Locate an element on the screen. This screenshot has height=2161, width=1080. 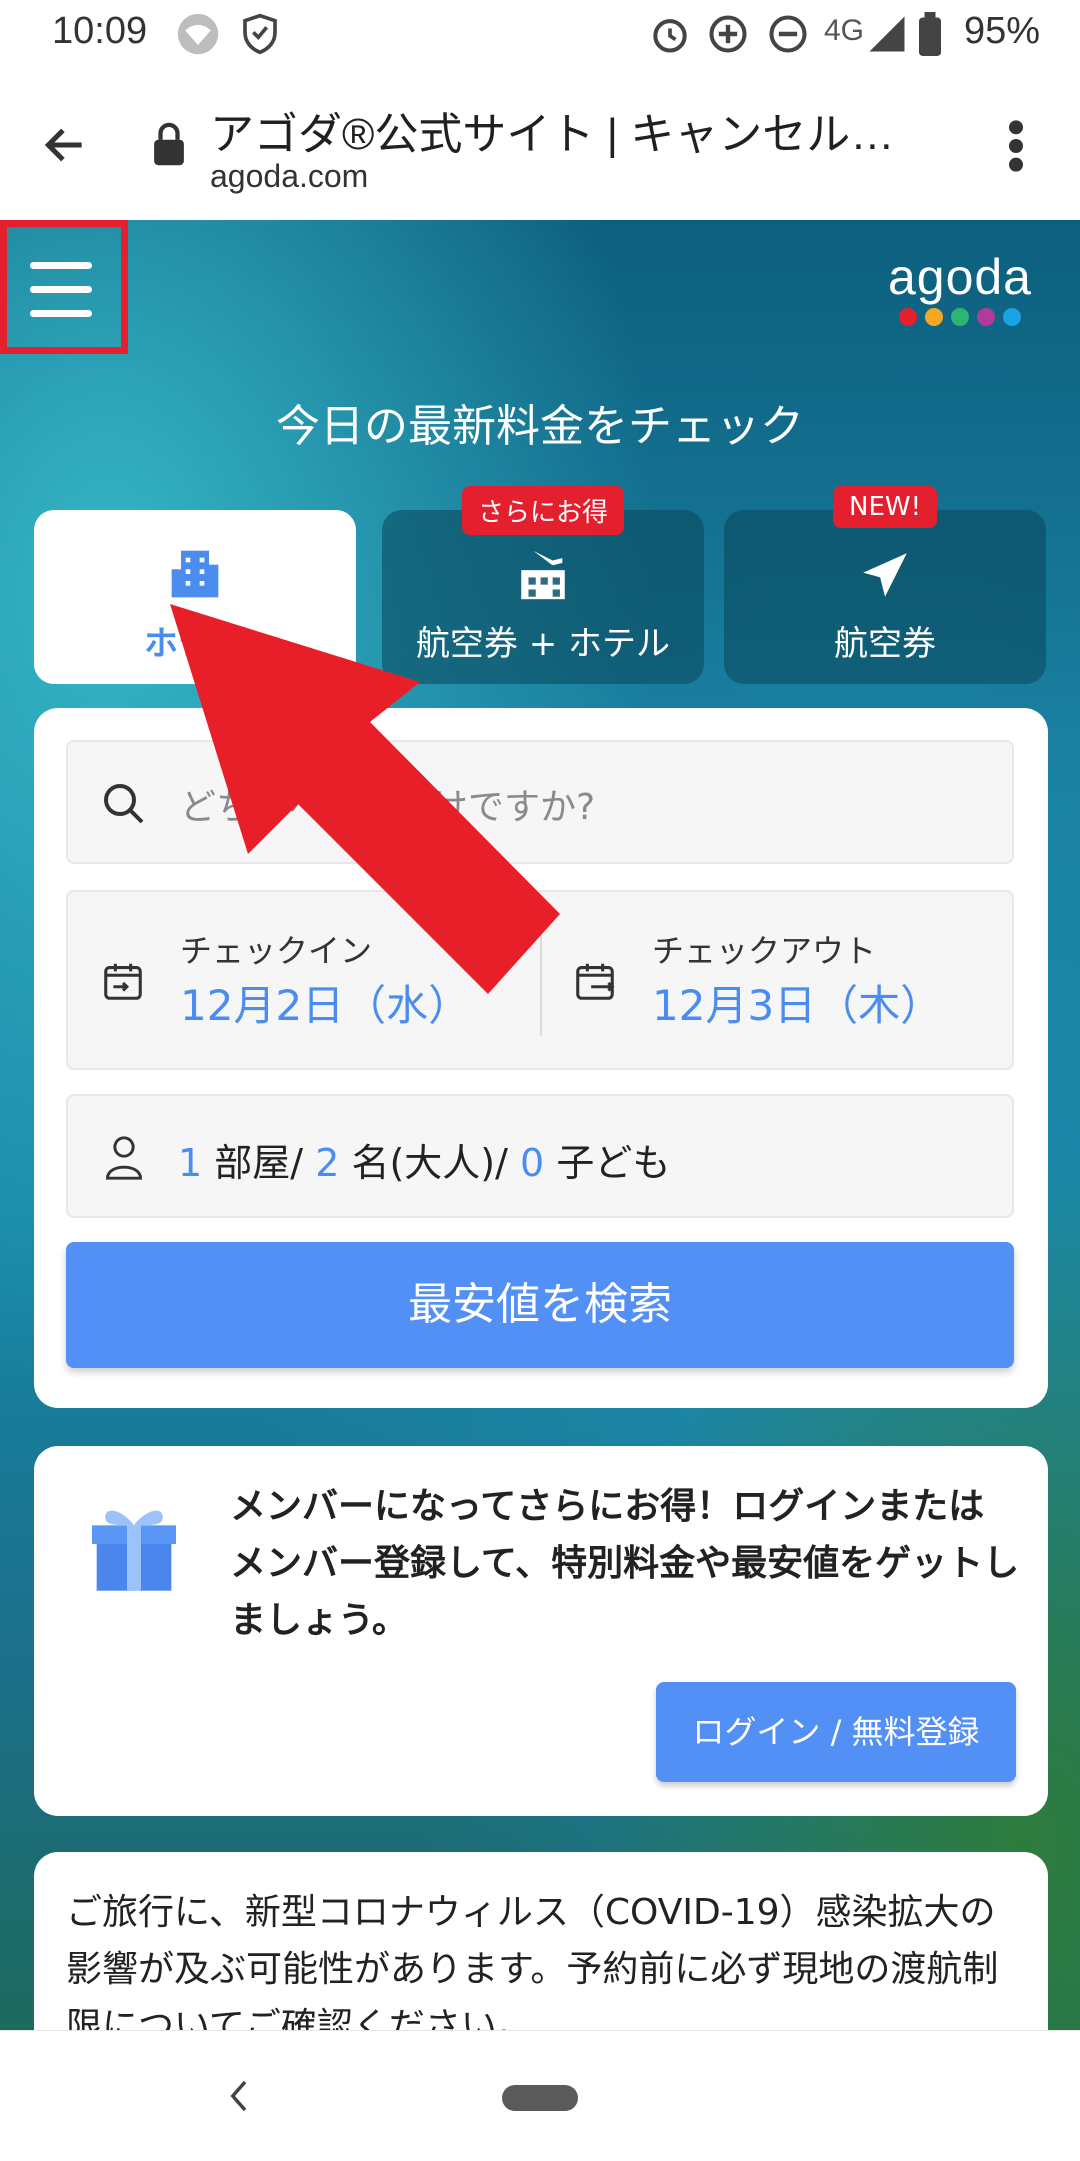
wifi-icon is located at coordinates (198, 34).